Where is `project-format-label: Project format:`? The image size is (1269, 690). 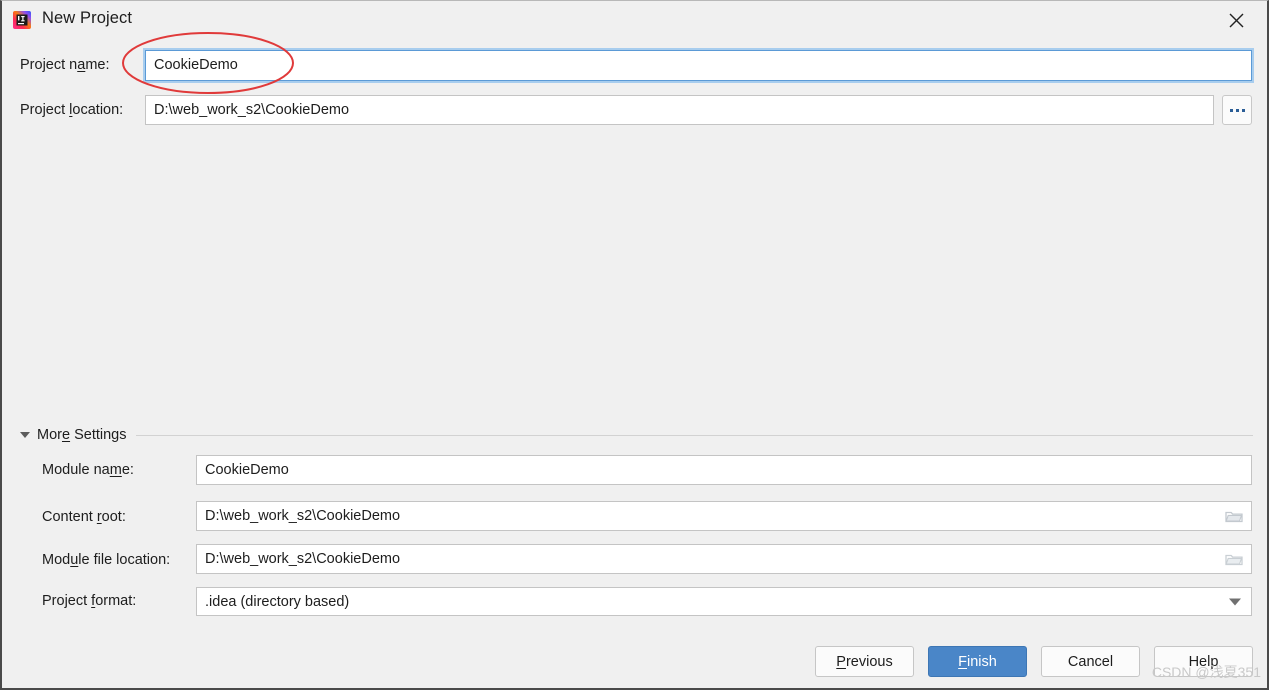
project-format-label: Project format: is located at coordinates (89, 601).